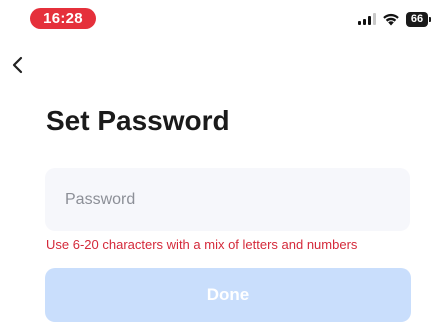 This screenshot has width=432, height=322. I want to click on page-title: Set Password, so click(138, 120).